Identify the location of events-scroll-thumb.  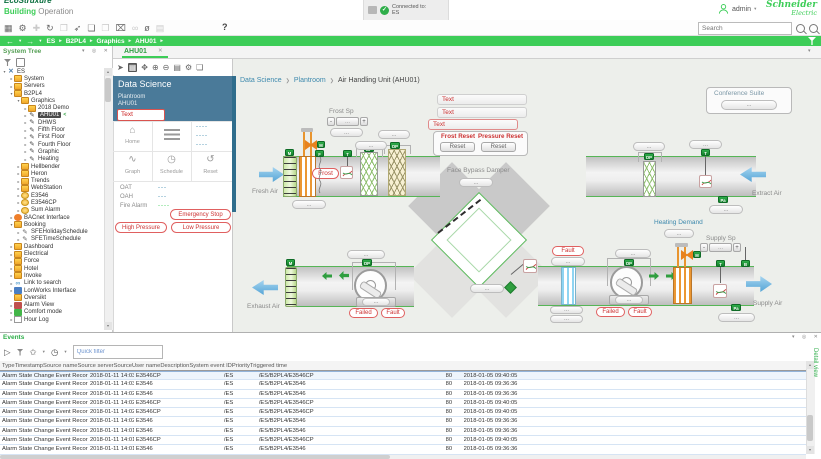
(810, 428).